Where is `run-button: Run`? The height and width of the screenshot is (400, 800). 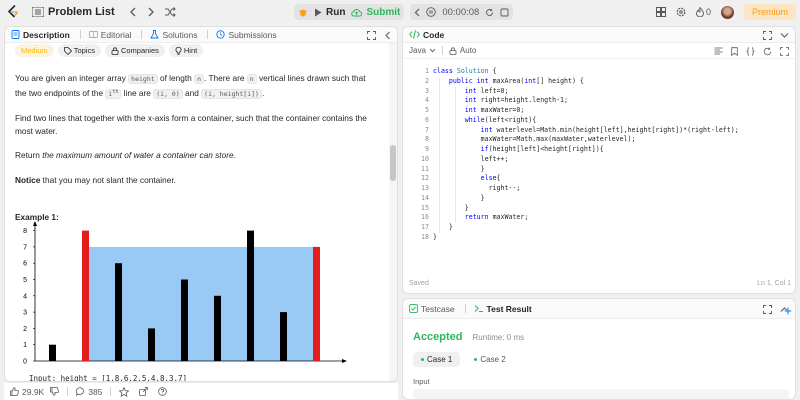 run-button: Run is located at coordinates (329, 12).